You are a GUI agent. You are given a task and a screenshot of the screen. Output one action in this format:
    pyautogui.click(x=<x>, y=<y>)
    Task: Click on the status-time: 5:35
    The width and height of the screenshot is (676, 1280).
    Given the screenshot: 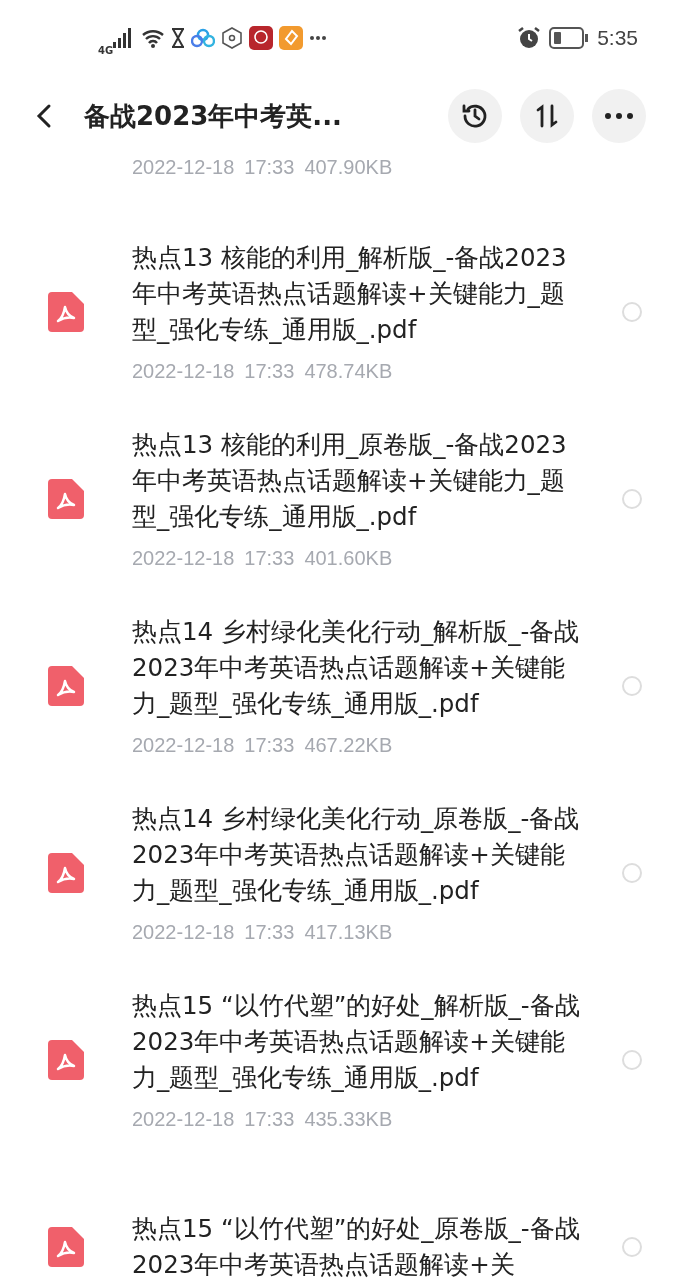 What is the action you would take?
    pyautogui.click(x=617, y=38)
    